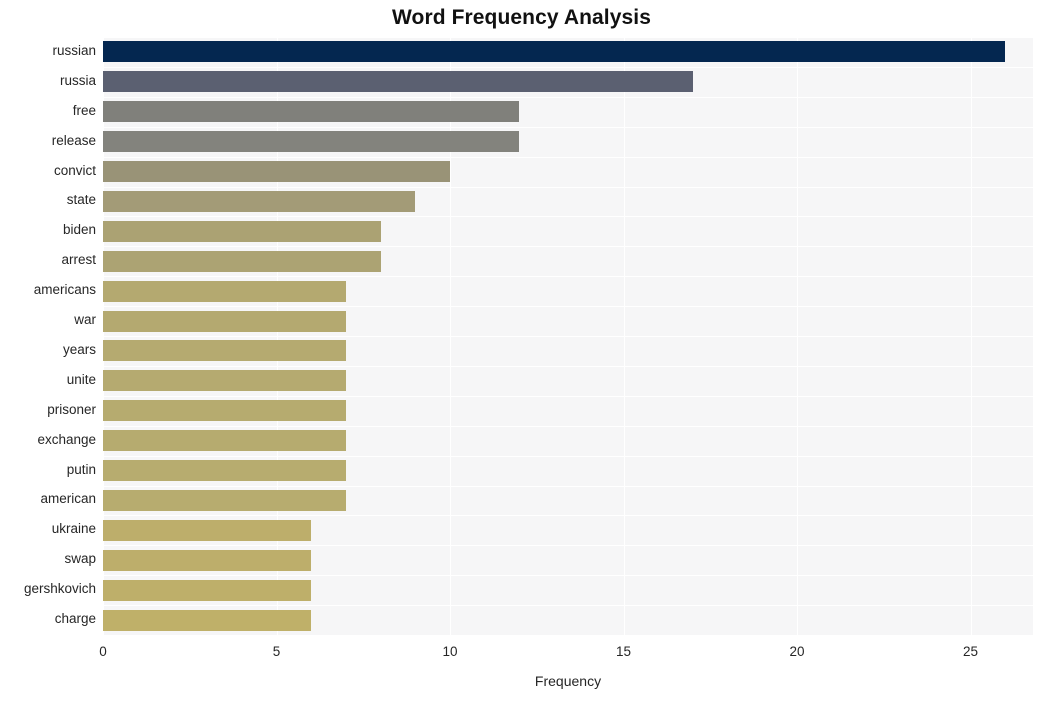 This screenshot has width=1043, height=701. What do you see at coordinates (797, 651) in the screenshot?
I see `x-tick-label-20: 20` at bounding box center [797, 651].